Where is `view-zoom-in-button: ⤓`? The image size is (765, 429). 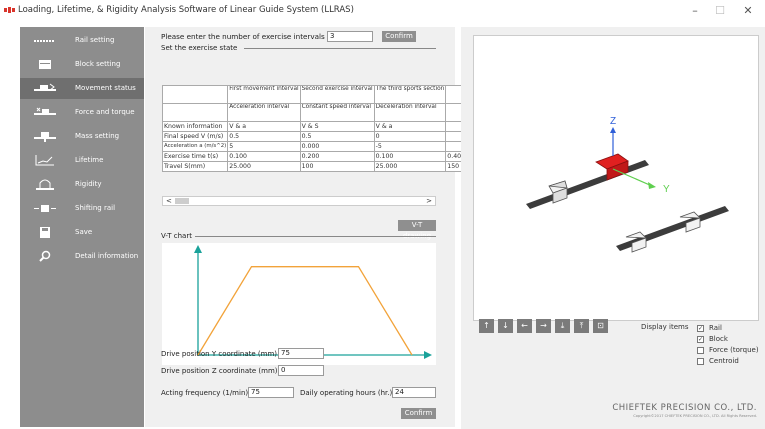
view-zoom-in-button: ⤓ is located at coordinates (562, 326).